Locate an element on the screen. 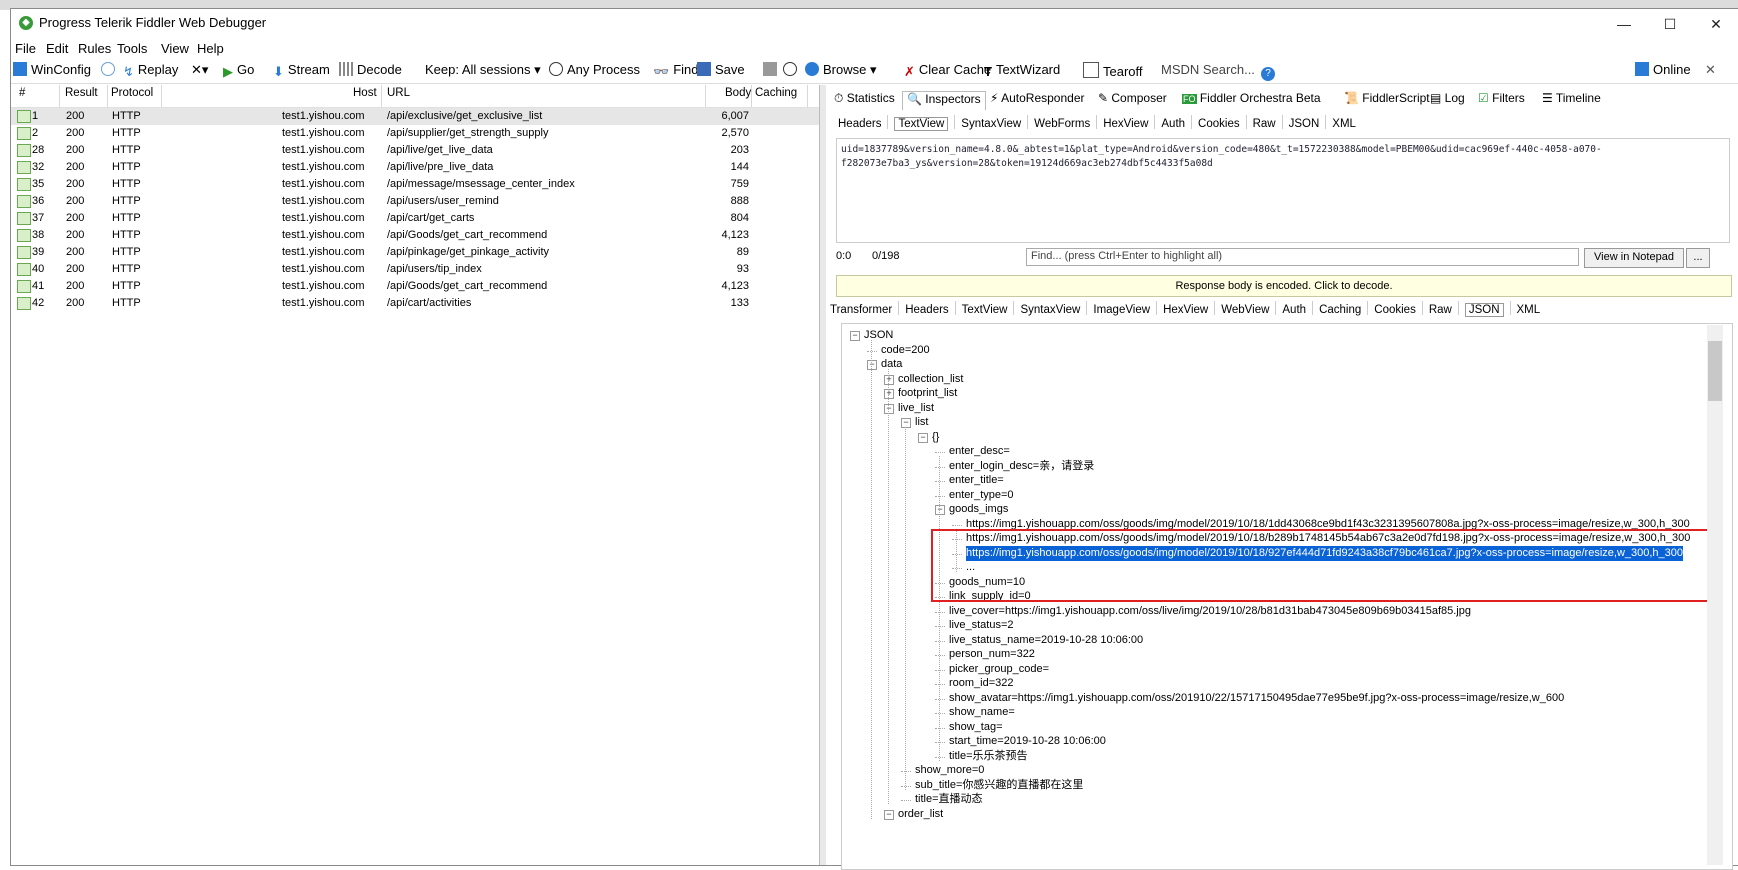  tearoff-button: Tearoff is located at coordinates (1113, 70).